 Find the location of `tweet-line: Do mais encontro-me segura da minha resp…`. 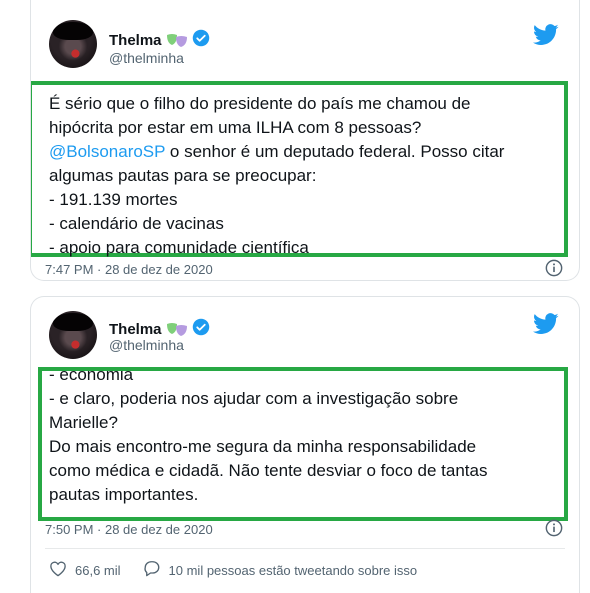

tweet-line: Do mais encontro-me segura da minha resp… is located at coordinates (263, 446).